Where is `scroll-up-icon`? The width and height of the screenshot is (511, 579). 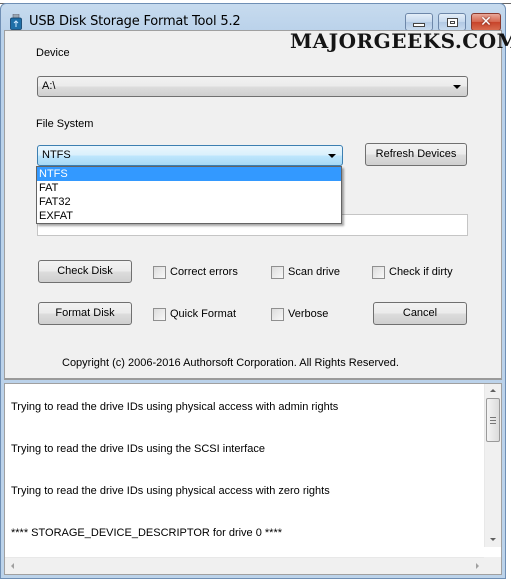
scroll-up-icon is located at coordinates (493, 390).